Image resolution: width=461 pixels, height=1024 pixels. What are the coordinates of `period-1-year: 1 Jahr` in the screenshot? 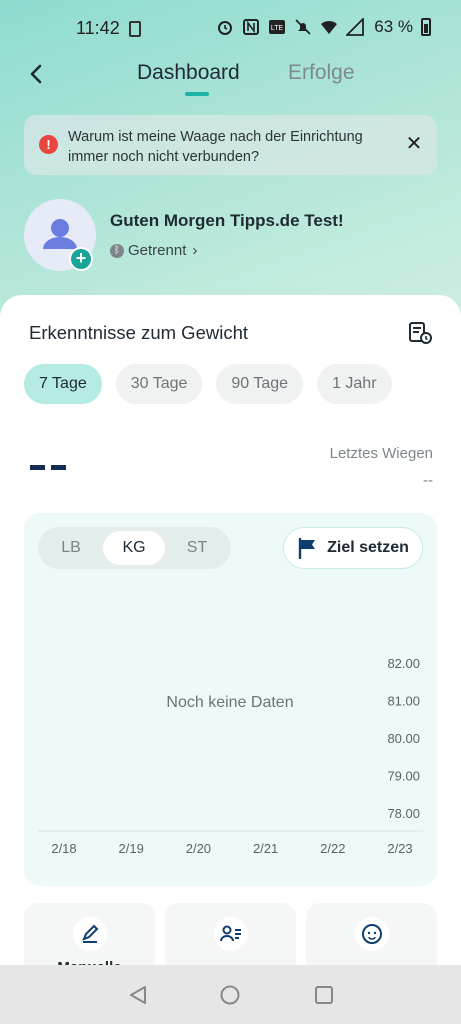 It's located at (354, 384).